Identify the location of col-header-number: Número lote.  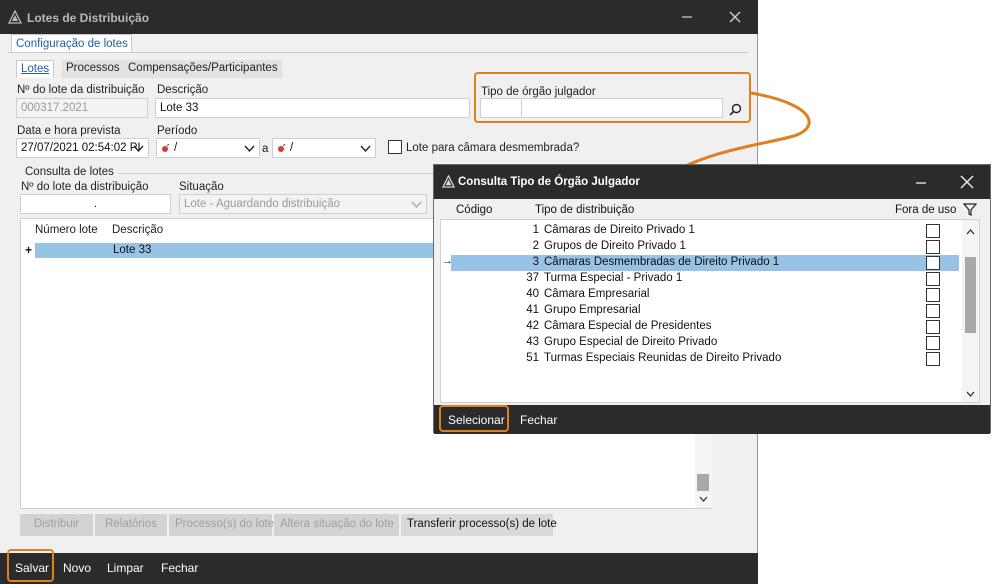
(66, 230).